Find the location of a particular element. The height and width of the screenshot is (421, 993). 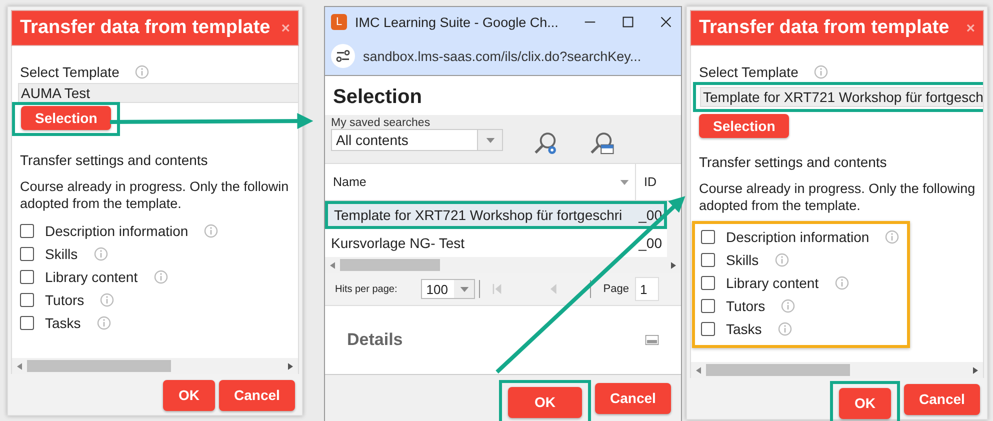

search-panel-icon is located at coordinates (602, 144).